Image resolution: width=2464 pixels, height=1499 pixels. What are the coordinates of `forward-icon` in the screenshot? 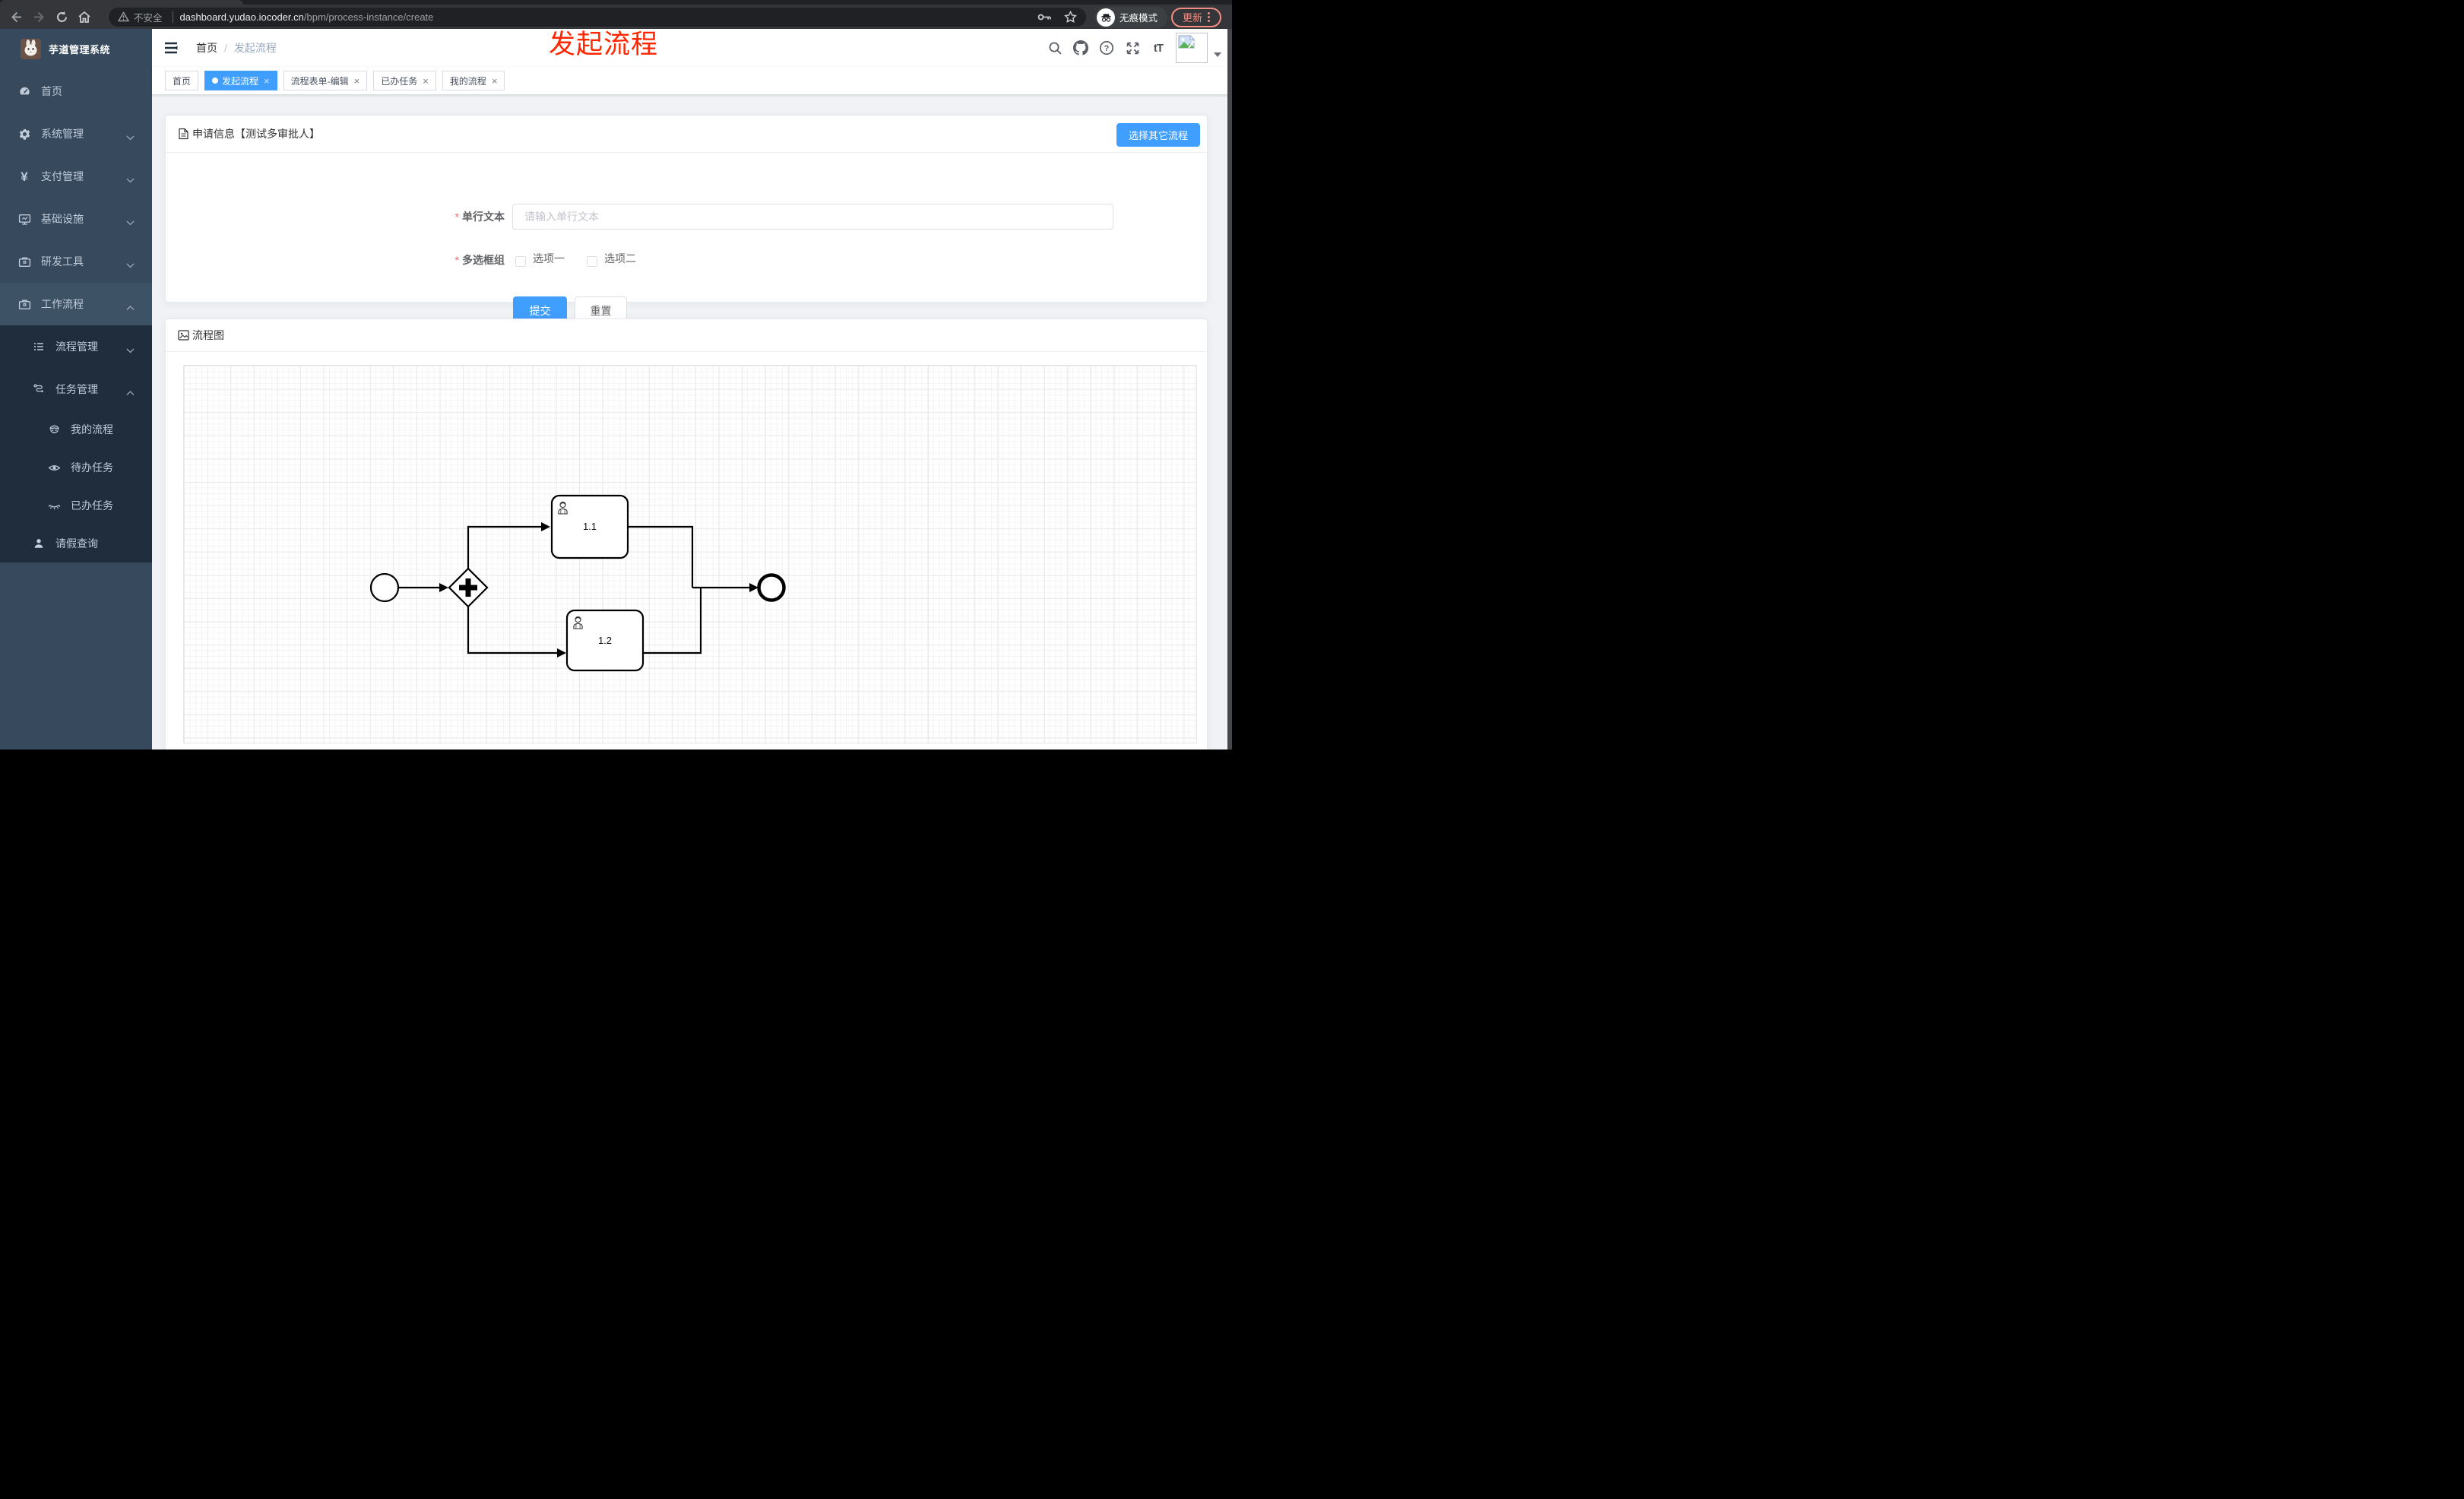 It's located at (38, 16).